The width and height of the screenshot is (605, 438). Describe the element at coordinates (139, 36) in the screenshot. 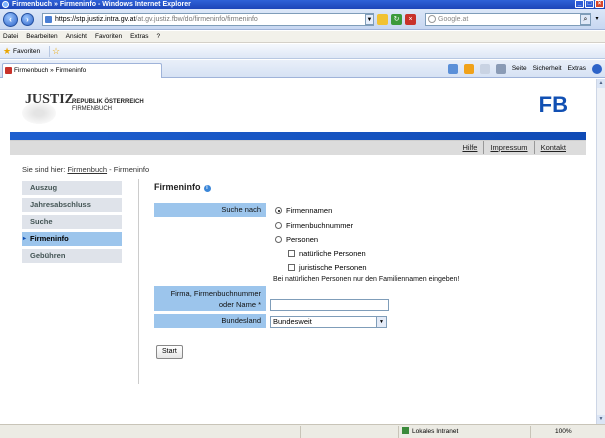

I see `menu-extras: Extras` at that location.